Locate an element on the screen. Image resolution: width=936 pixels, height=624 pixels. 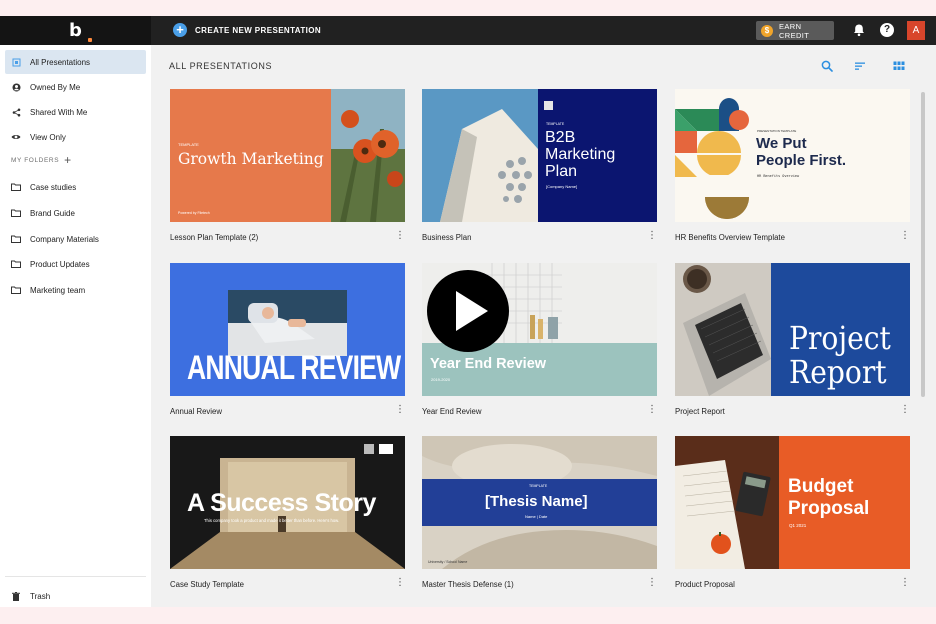
avatar: A is located at coordinates (916, 30).